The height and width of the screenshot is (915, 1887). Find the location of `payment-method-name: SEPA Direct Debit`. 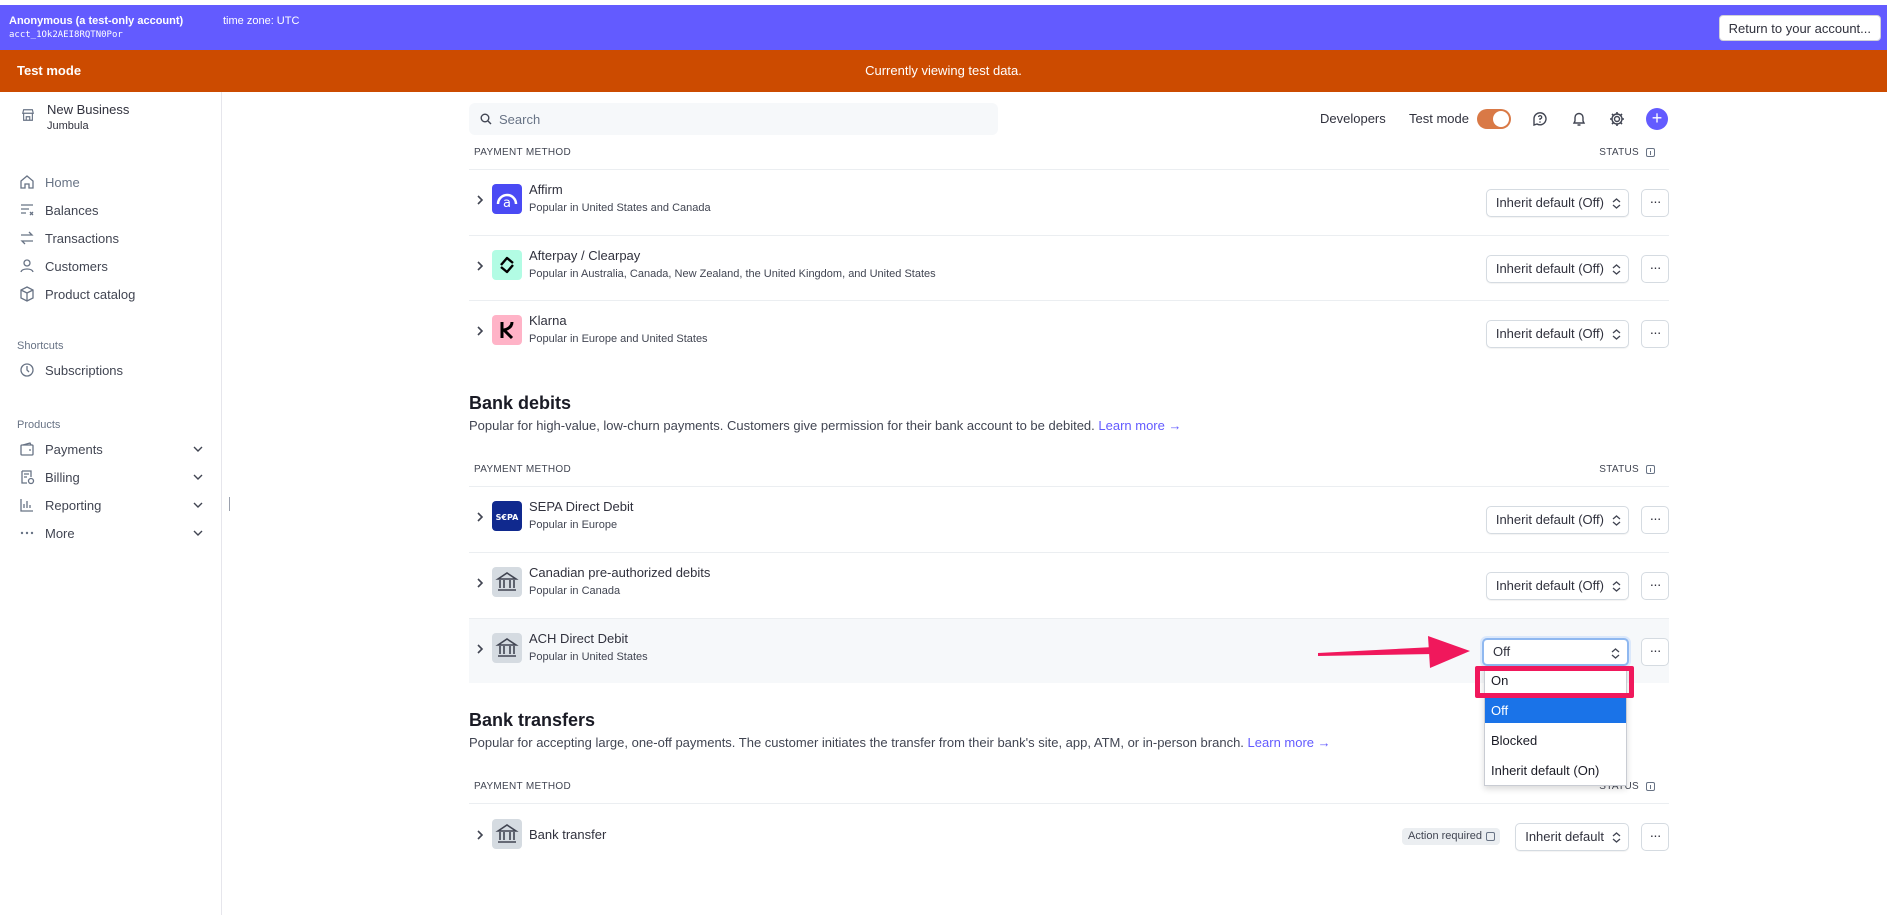

payment-method-name: SEPA Direct Debit is located at coordinates (581, 506).